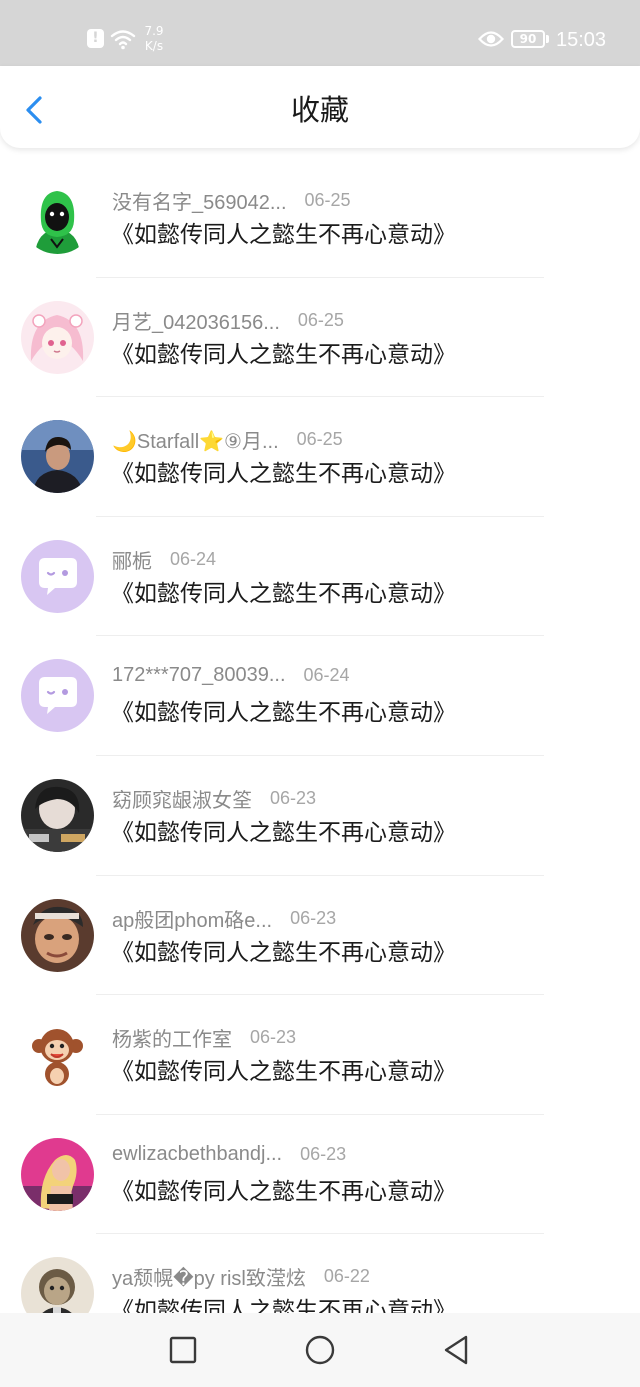 The image size is (640, 1387). What do you see at coordinates (528, 39) in the screenshot?
I see `battery-icon: 90` at bounding box center [528, 39].